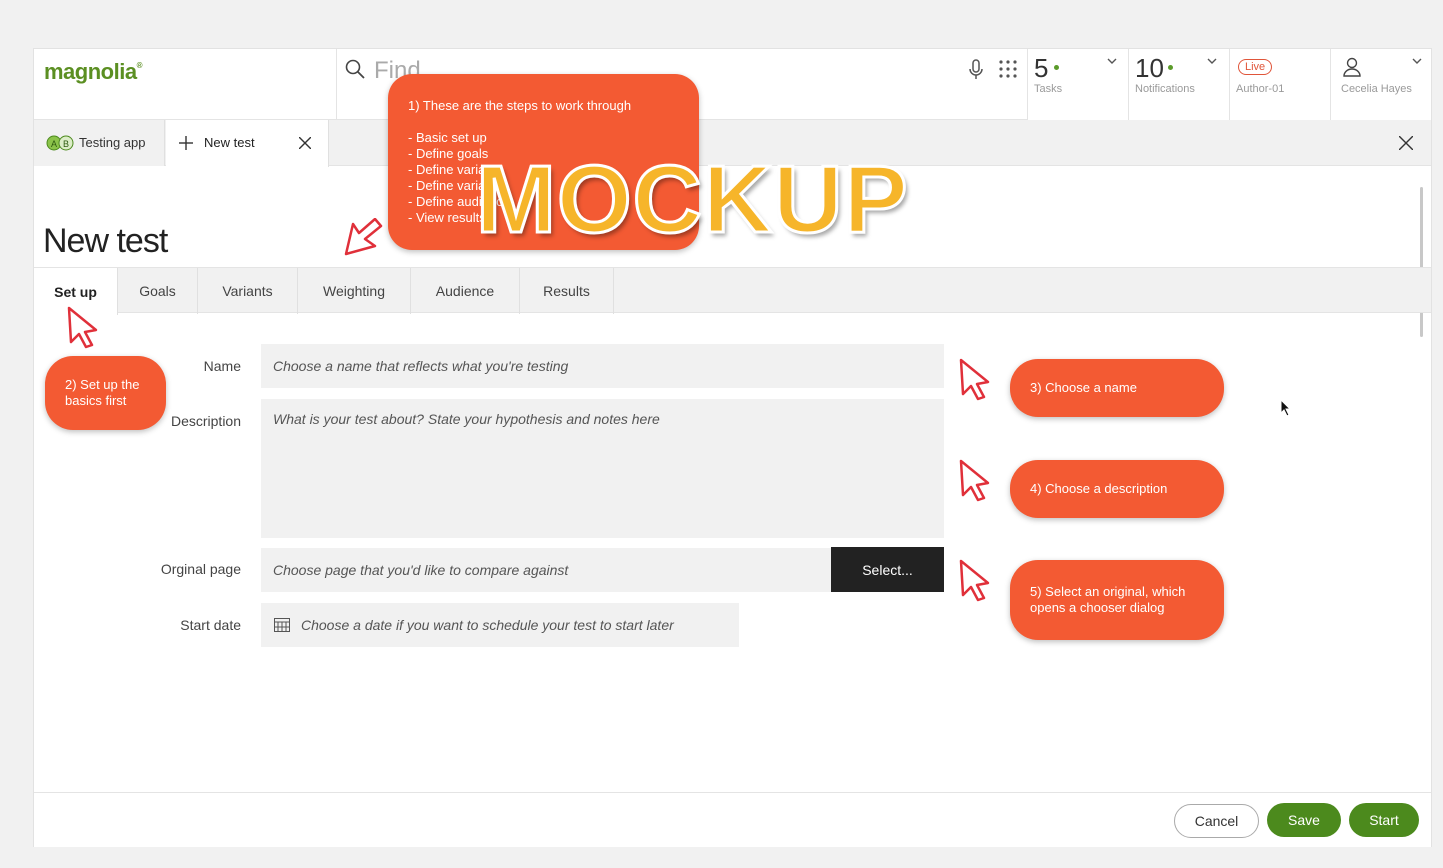  I want to click on environment-indicator: Live Author-01, so click(1279, 84).